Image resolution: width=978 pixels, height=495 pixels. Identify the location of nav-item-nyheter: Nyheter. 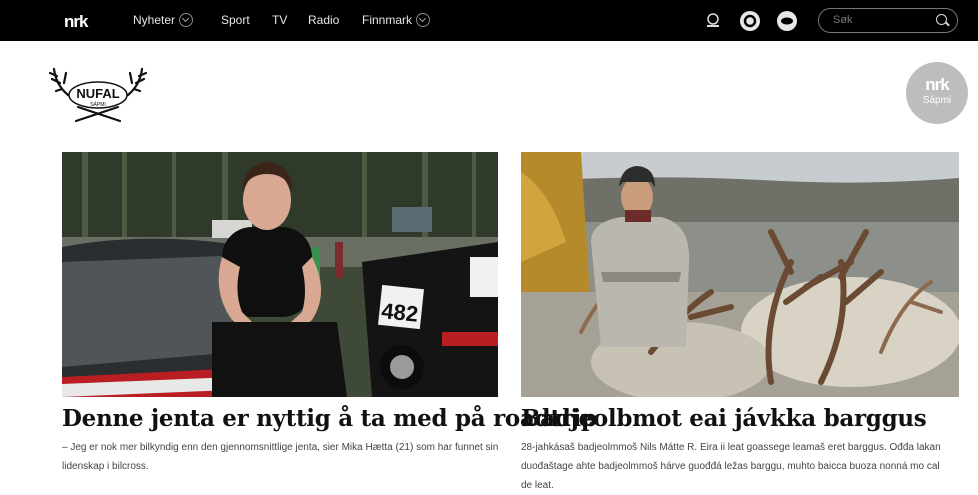
(163, 20).